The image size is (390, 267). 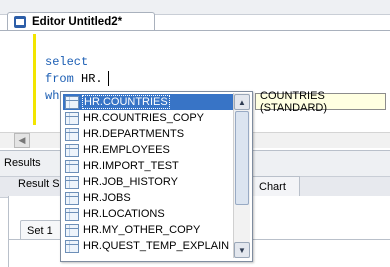 What do you see at coordinates (8, 231) in the screenshot?
I see `result-set-border` at bounding box center [8, 231].